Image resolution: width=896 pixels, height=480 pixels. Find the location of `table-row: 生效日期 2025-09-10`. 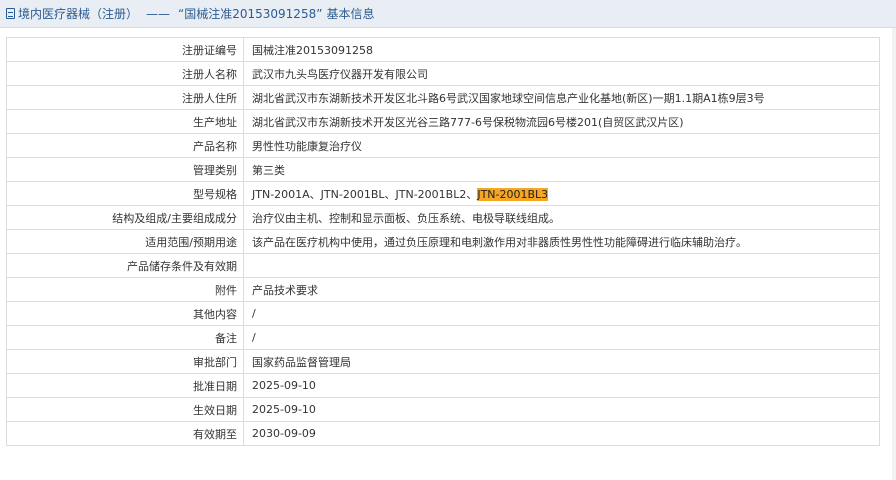

table-row: 生效日期 2025-09-10 is located at coordinates (443, 409).